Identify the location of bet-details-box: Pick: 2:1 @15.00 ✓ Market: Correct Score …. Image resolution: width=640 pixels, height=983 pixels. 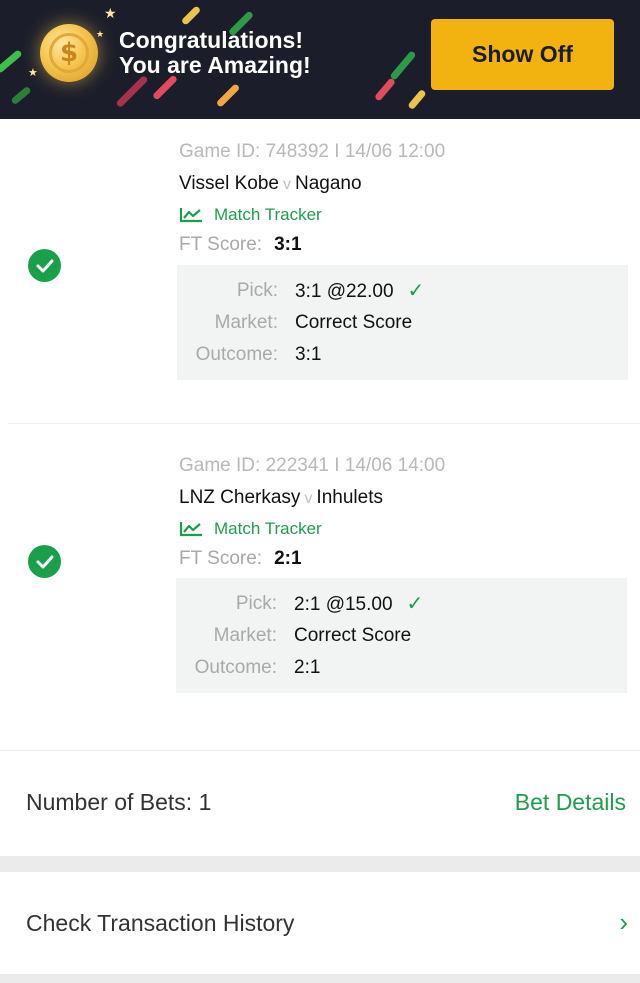
(401, 635).